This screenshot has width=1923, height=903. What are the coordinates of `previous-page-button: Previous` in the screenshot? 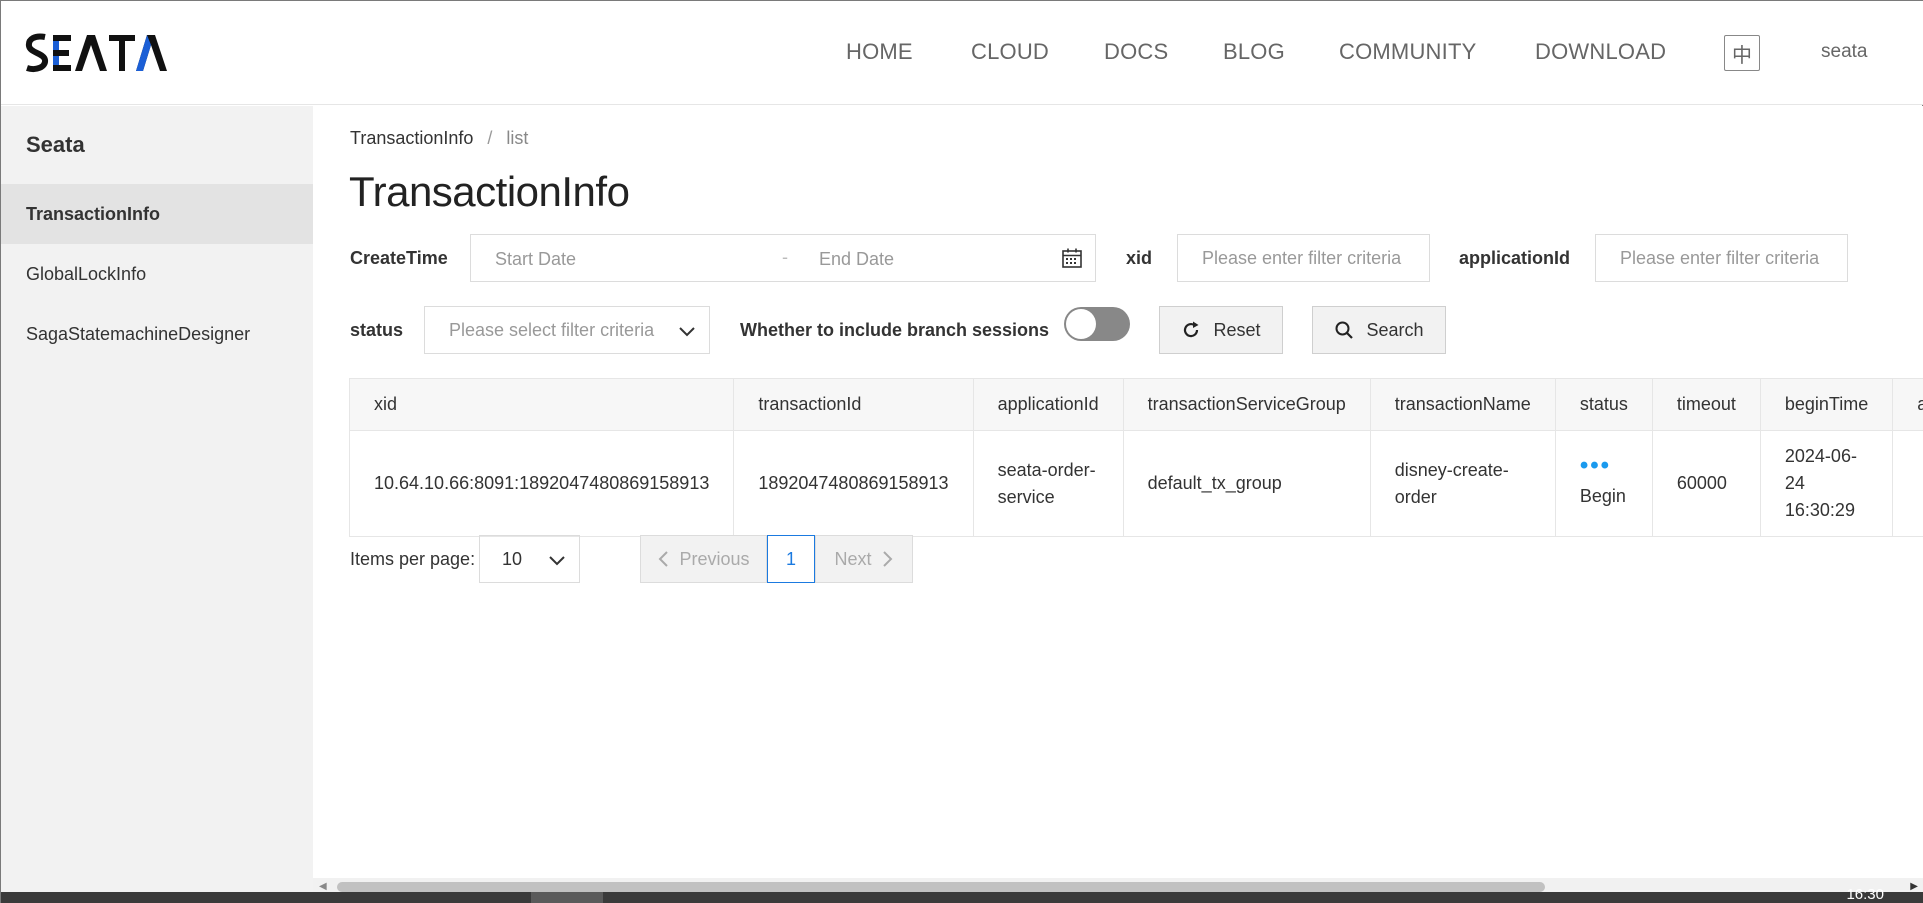 It's located at (703, 559).